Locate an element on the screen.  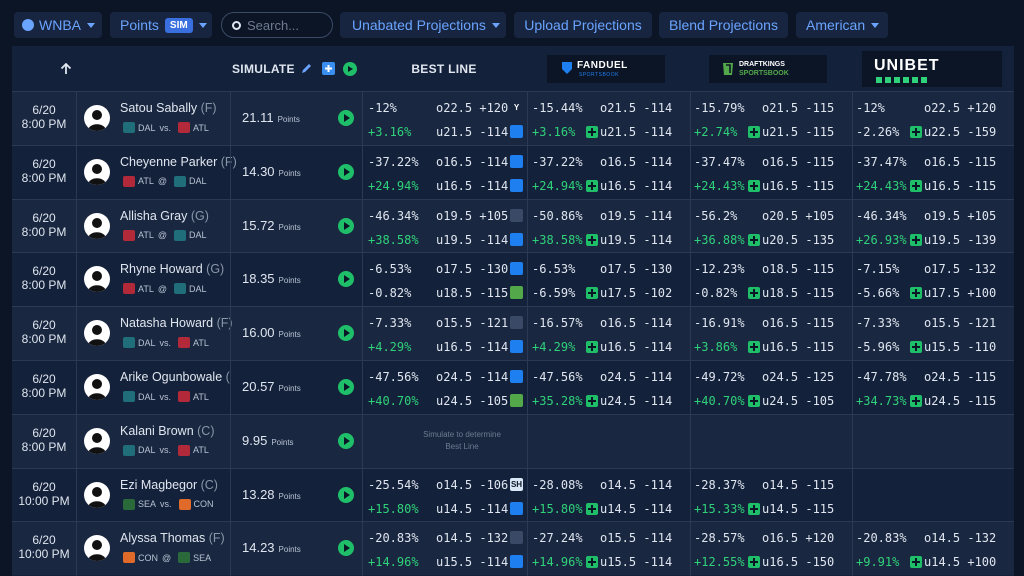
player-name: Allisha Gray (G) is located at coordinates (164, 216).